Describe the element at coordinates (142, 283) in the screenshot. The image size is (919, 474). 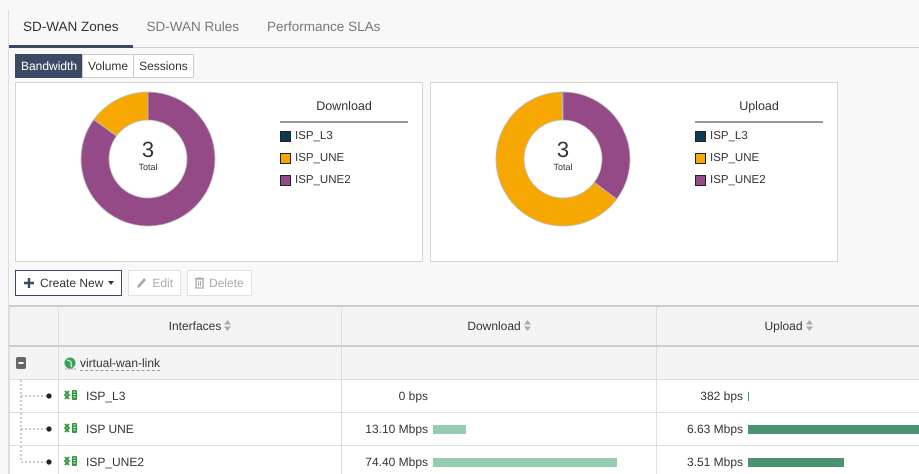
I see `pencil-icon` at that location.